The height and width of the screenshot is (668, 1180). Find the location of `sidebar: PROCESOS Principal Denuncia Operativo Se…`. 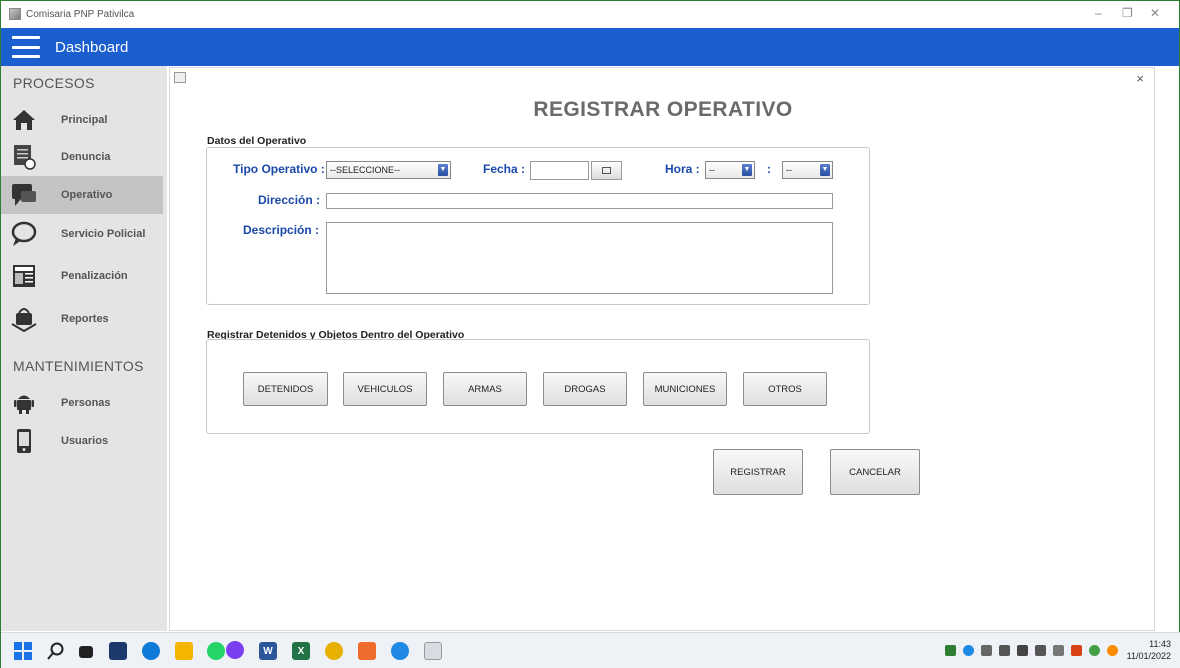

sidebar: PROCESOS Principal Denuncia Operativo Se… is located at coordinates (84, 348).